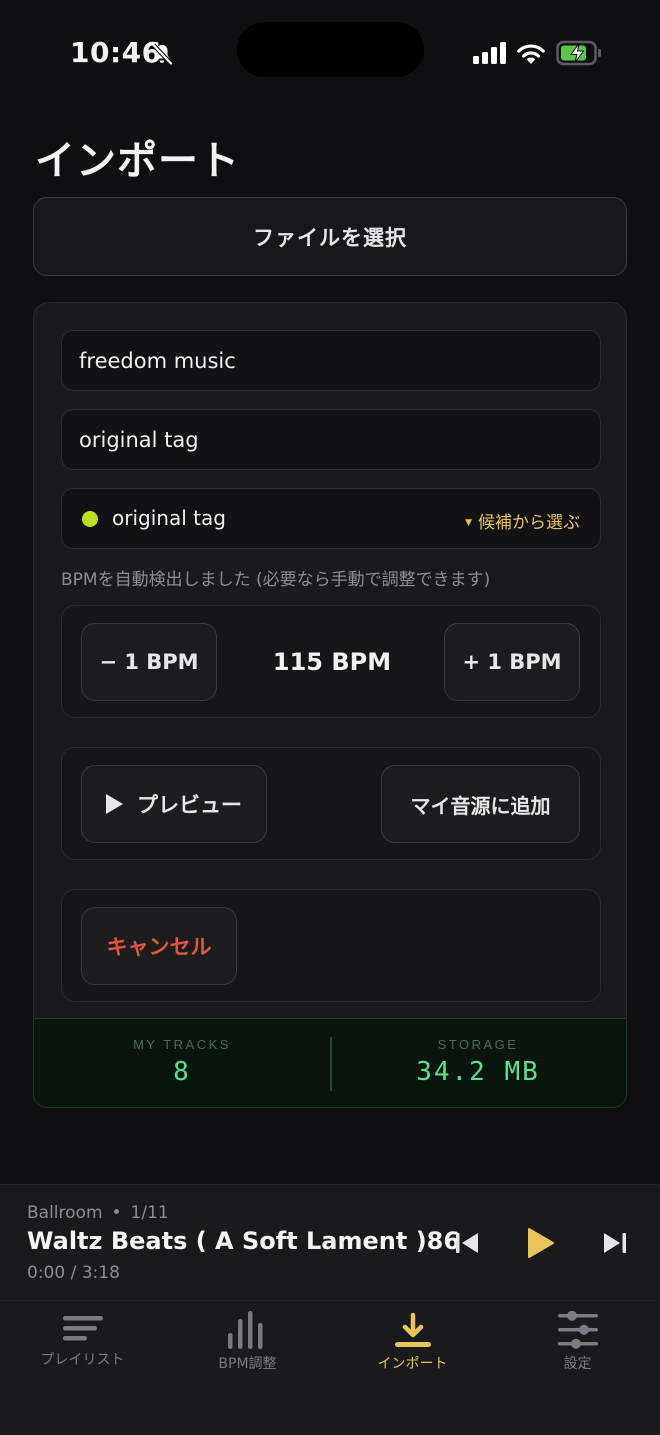 The height and width of the screenshot is (1435, 660). Describe the element at coordinates (480, 804) in the screenshot. I see `add-to-my-tracks-button: マイ音源に追加` at that location.